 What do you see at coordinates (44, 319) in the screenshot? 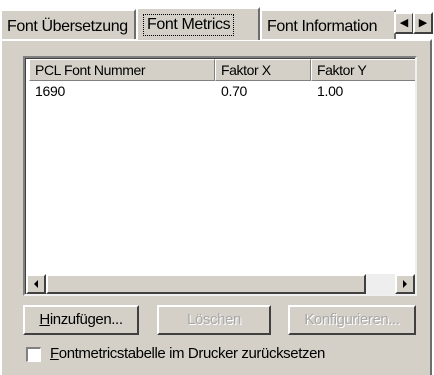
I see `add-button-mnemonic: H` at bounding box center [44, 319].